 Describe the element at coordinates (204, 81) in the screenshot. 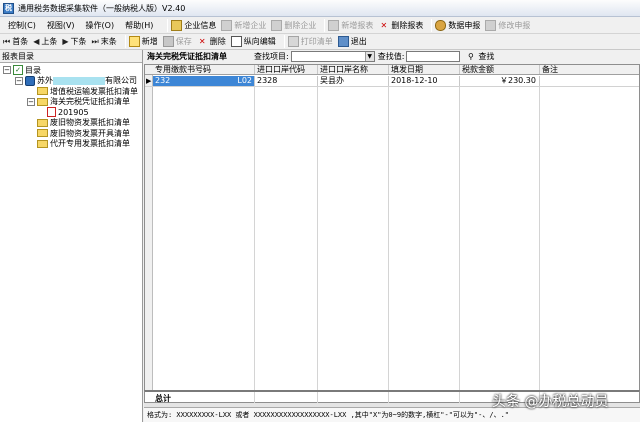

I see `cell-number: 232 L02` at that location.